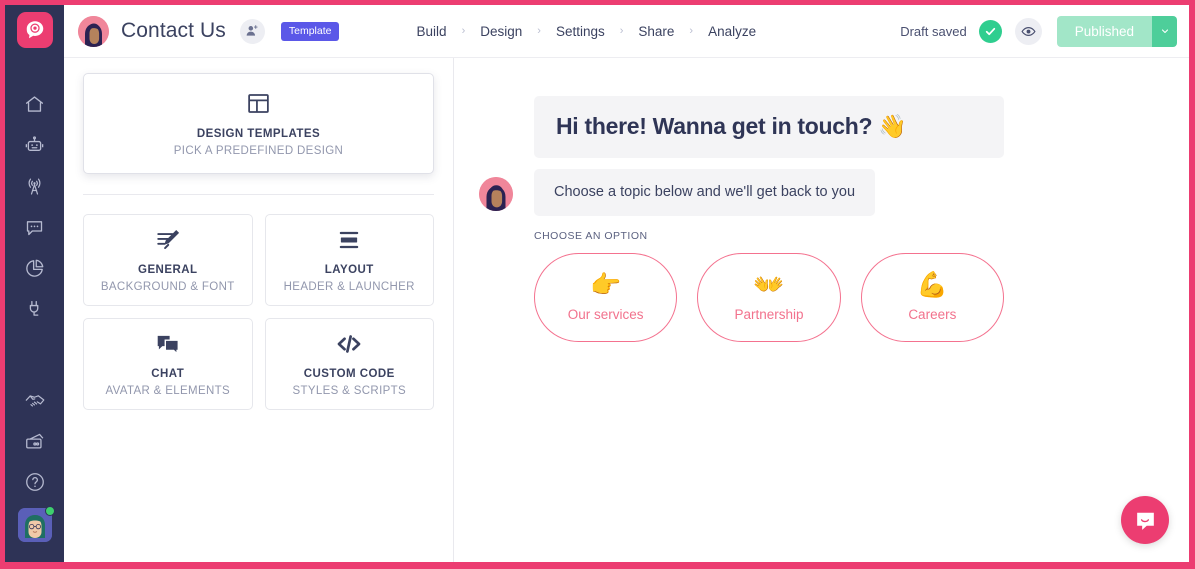  I want to click on sidebar-item-integrations, so click(35, 309).